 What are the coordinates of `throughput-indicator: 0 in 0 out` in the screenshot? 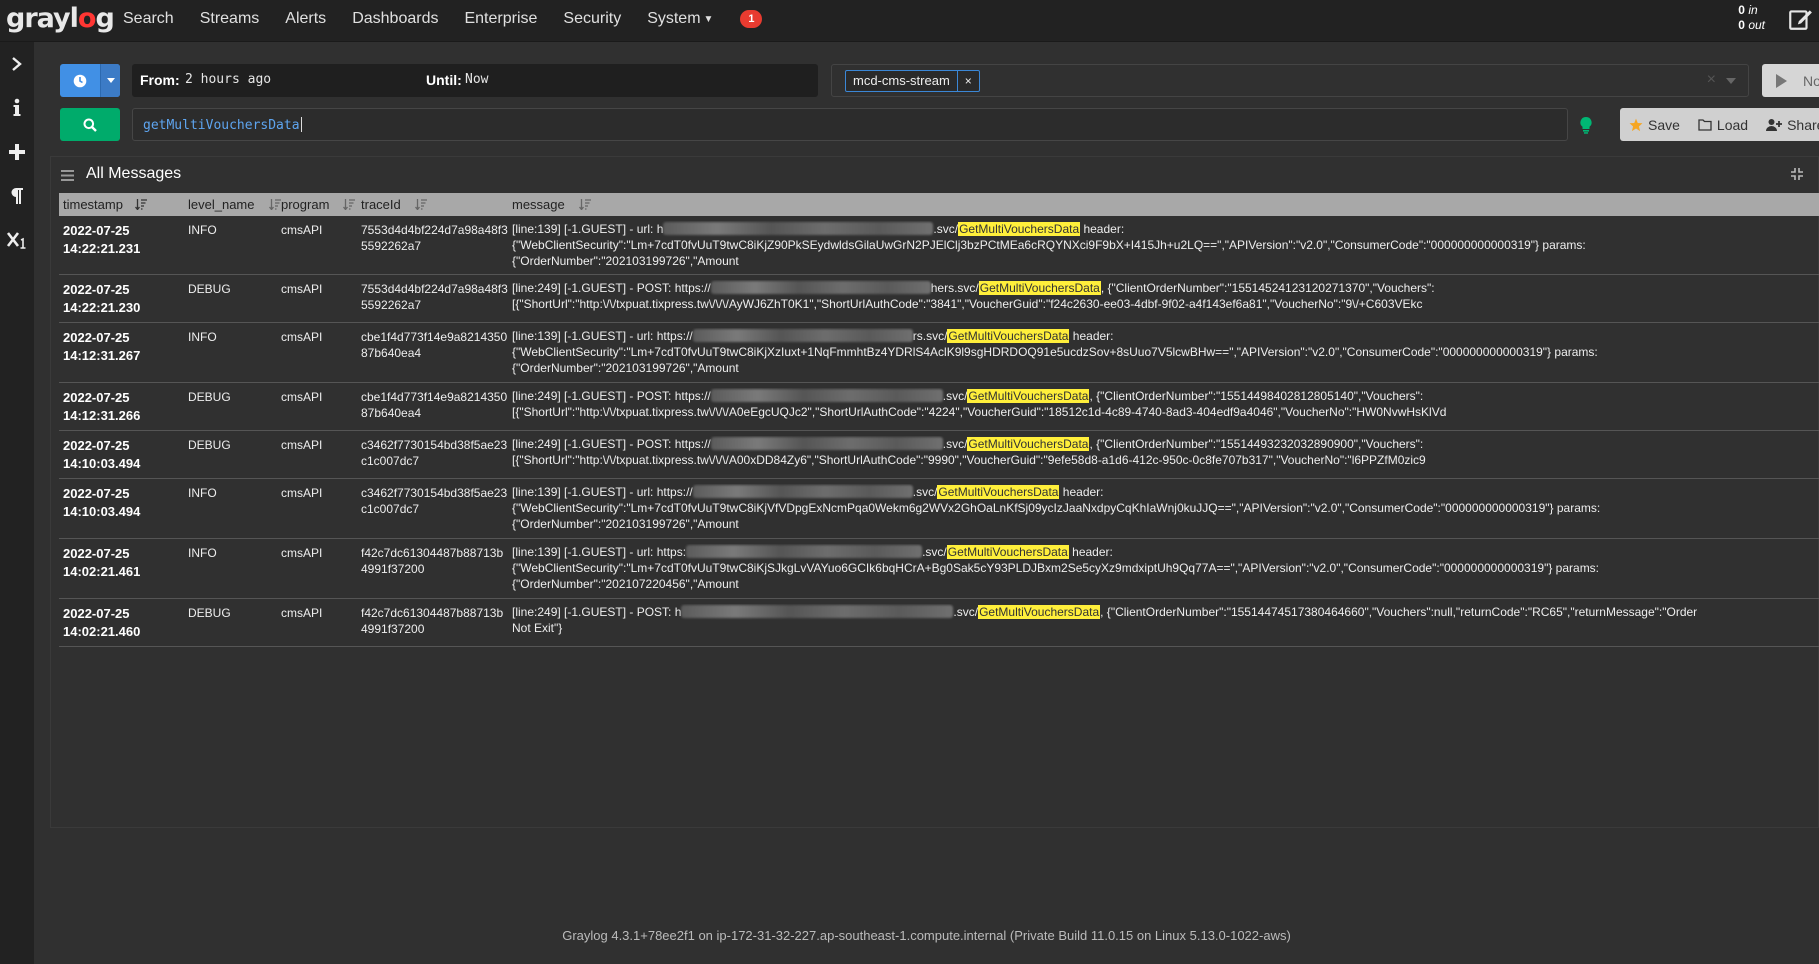 It's located at (1751, 18).